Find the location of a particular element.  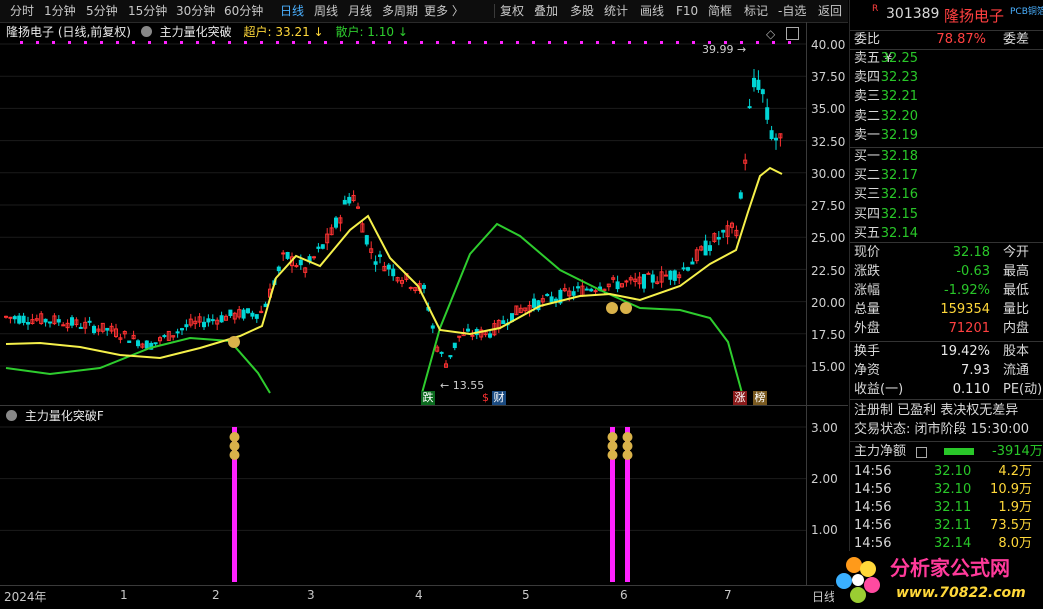

order-row: 卖五 ¥32.25 is located at coordinates (948, 58).